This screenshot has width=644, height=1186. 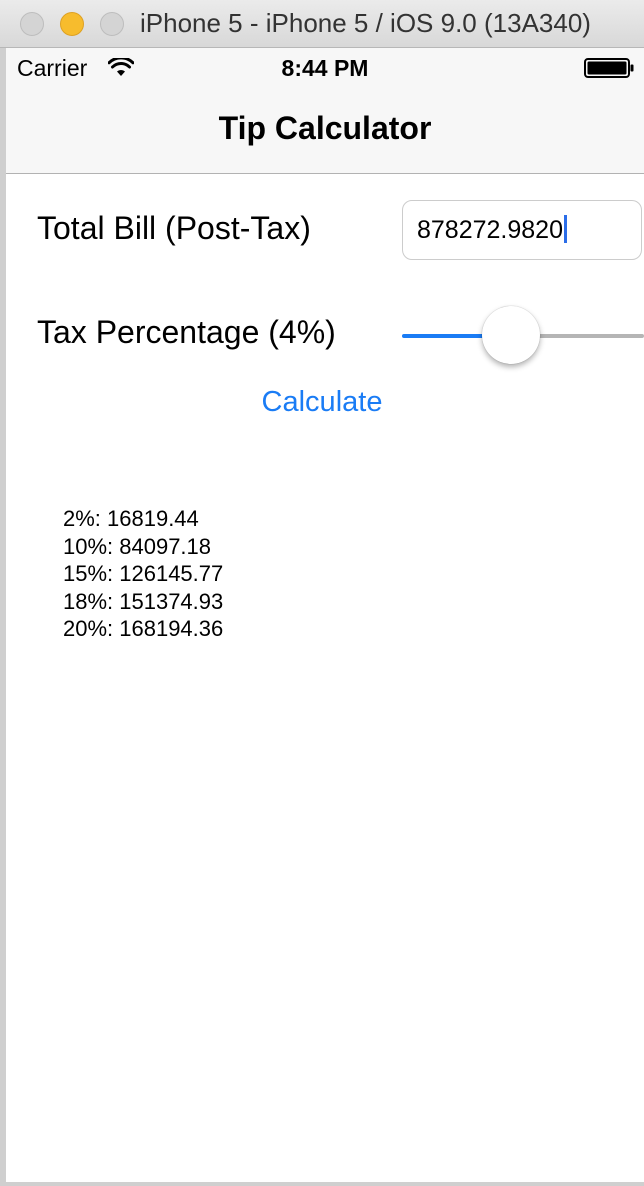 I want to click on tip-result-line: 18%: 151374.93, so click(x=143, y=601).